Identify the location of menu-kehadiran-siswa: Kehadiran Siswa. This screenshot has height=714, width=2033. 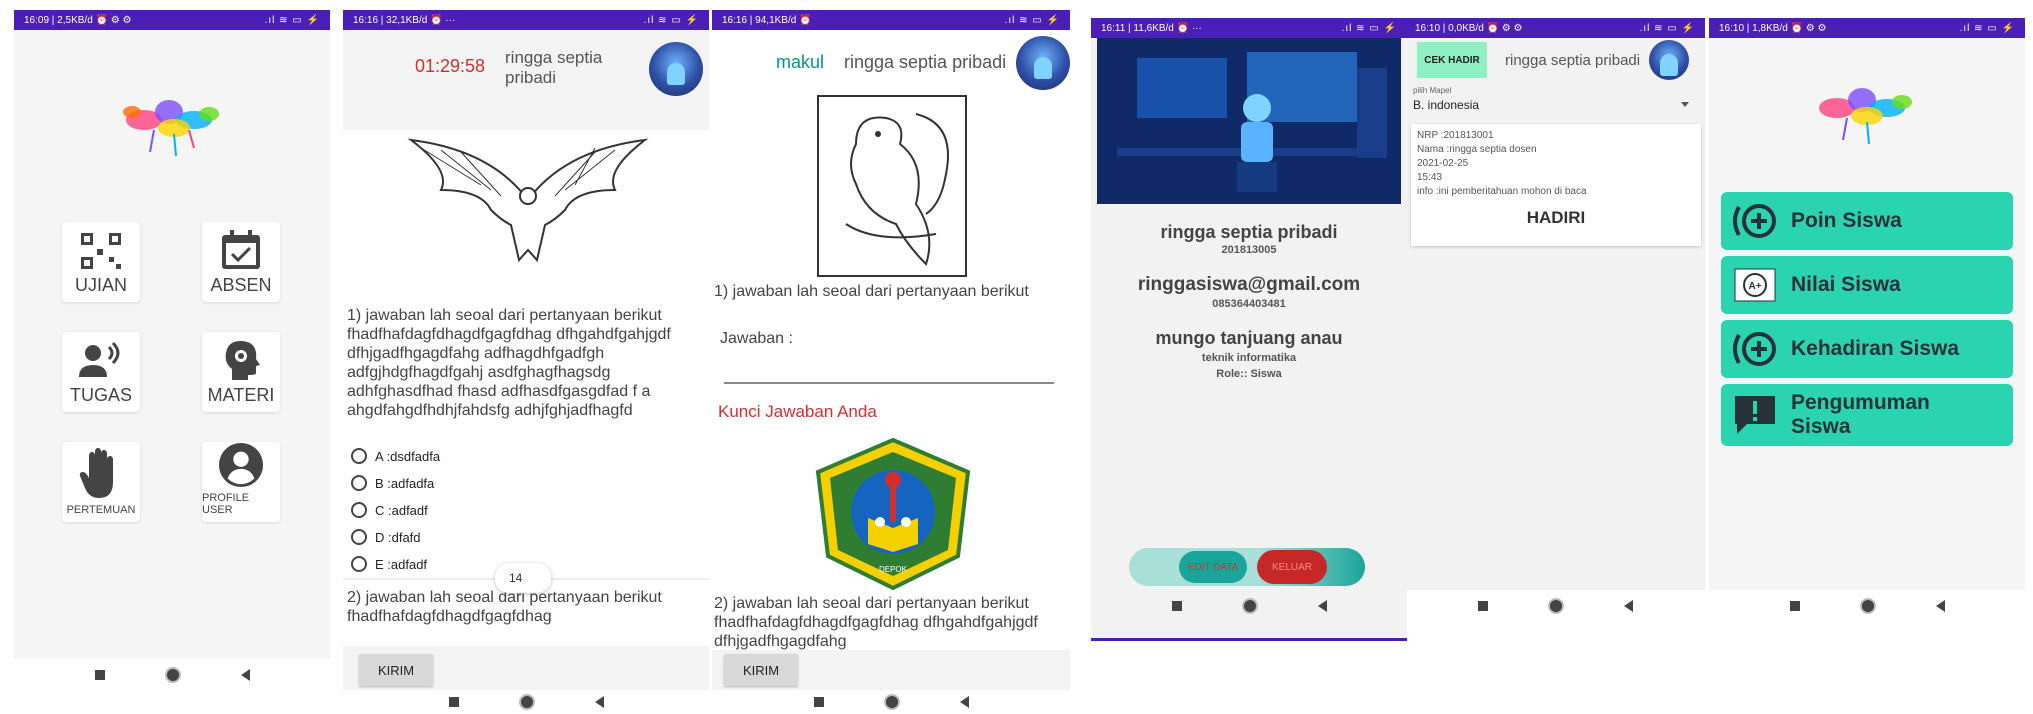
(1867, 349).